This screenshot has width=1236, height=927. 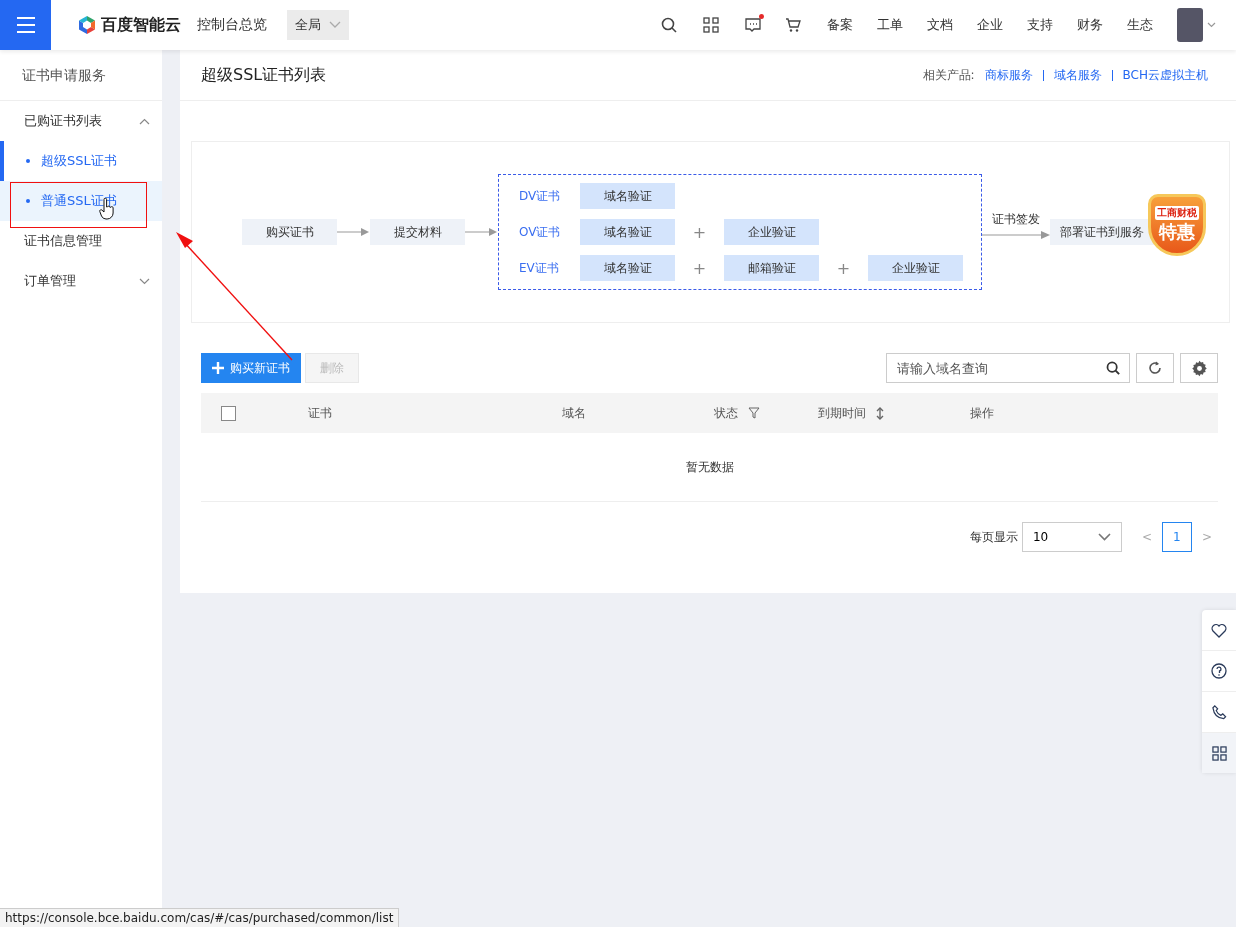 I want to click on apps-icon, so click(x=1219, y=753).